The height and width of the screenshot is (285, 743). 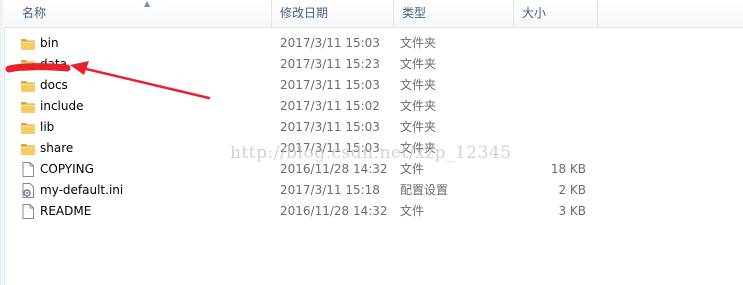 What do you see at coordinates (572, 211) in the screenshot?
I see `file-size: 3 KB` at bounding box center [572, 211].